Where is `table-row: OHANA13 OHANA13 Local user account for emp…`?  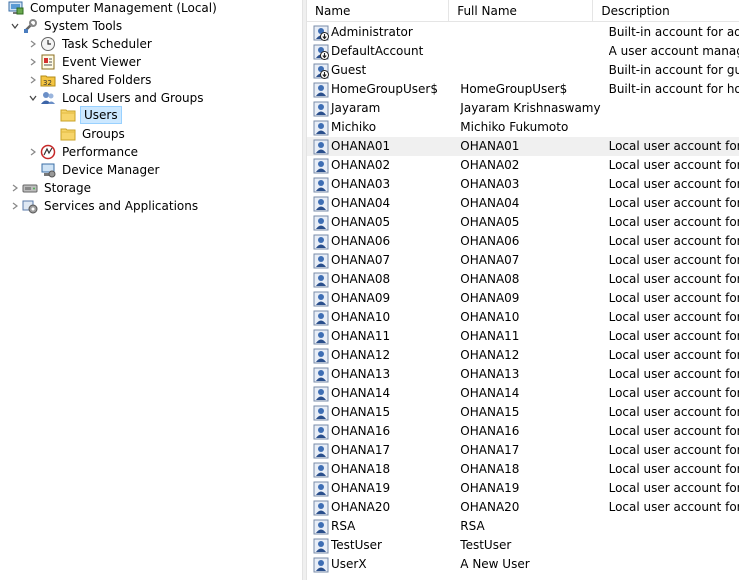 table-row: OHANA13 OHANA13 Local user account for emp… is located at coordinates (523, 374).